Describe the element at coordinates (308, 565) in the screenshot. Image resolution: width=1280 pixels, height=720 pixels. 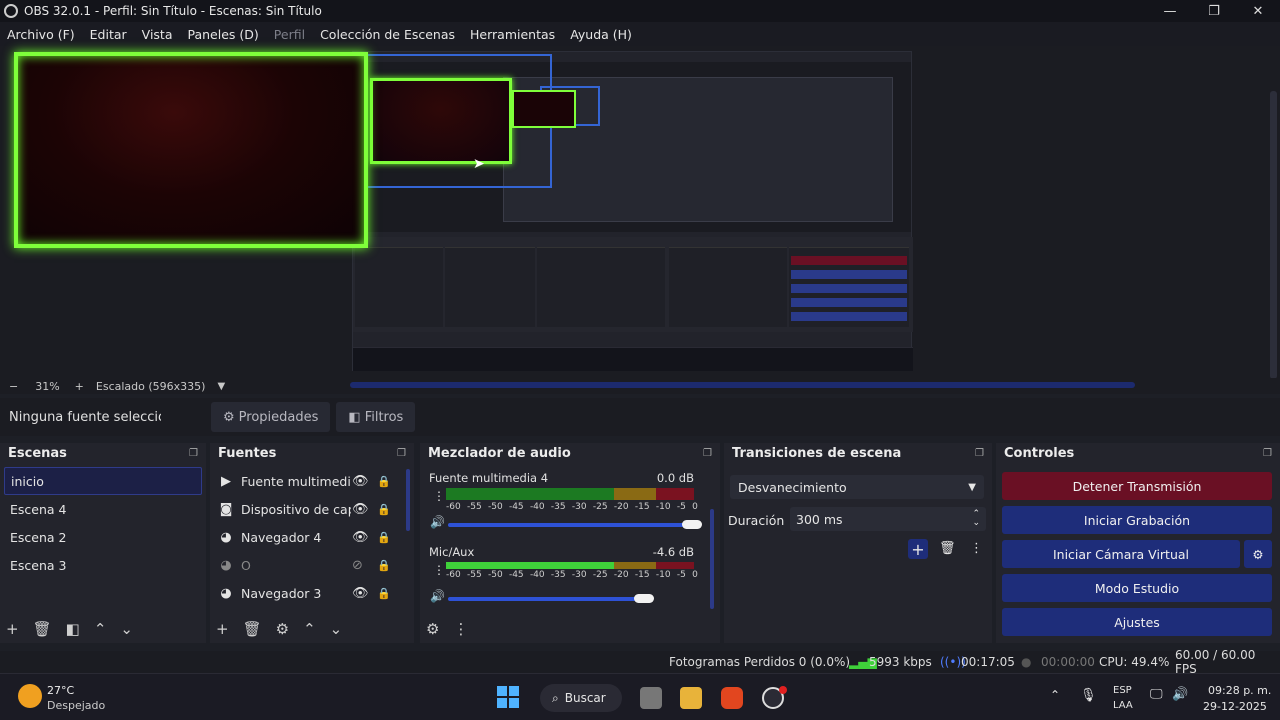
I see `source-item: ◕ O ⊘ 🔒` at that location.